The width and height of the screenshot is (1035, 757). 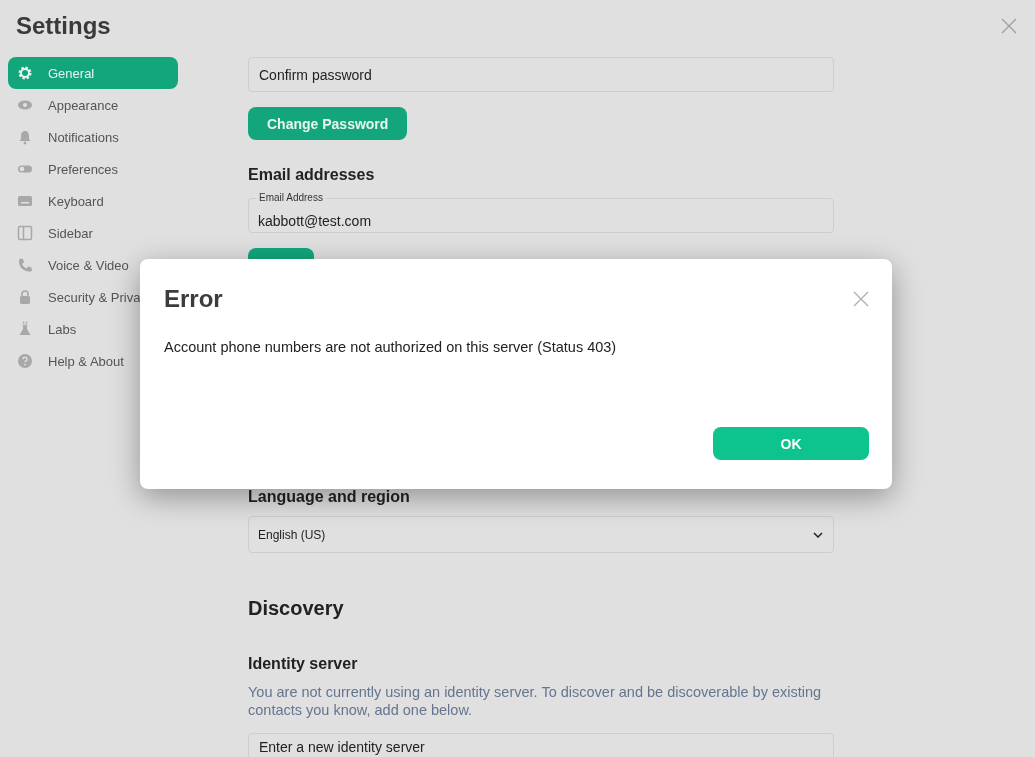 What do you see at coordinates (25, 73) in the screenshot?
I see `gear-icon` at bounding box center [25, 73].